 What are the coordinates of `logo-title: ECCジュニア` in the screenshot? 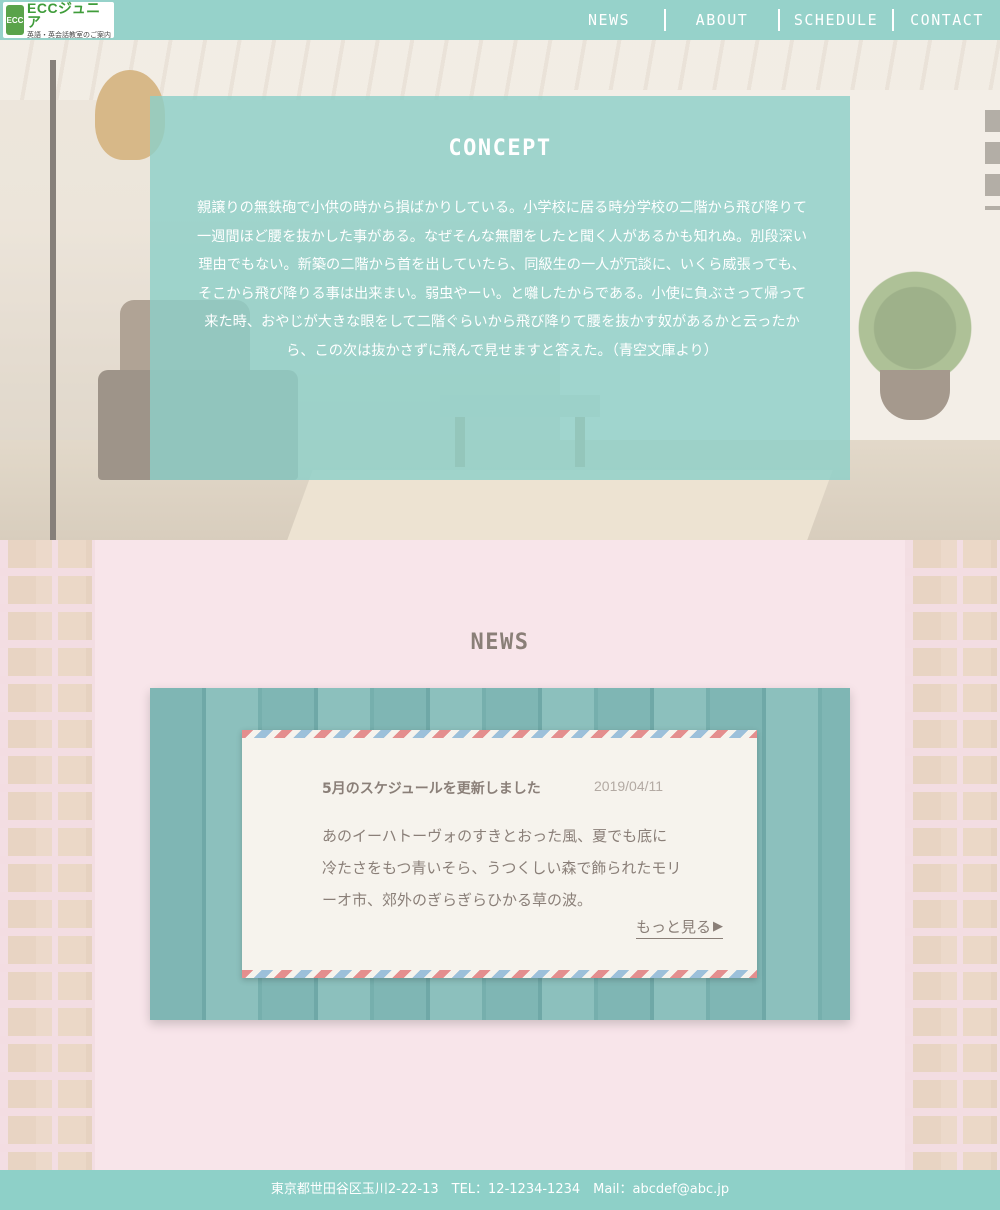 It's located at (64, 15).